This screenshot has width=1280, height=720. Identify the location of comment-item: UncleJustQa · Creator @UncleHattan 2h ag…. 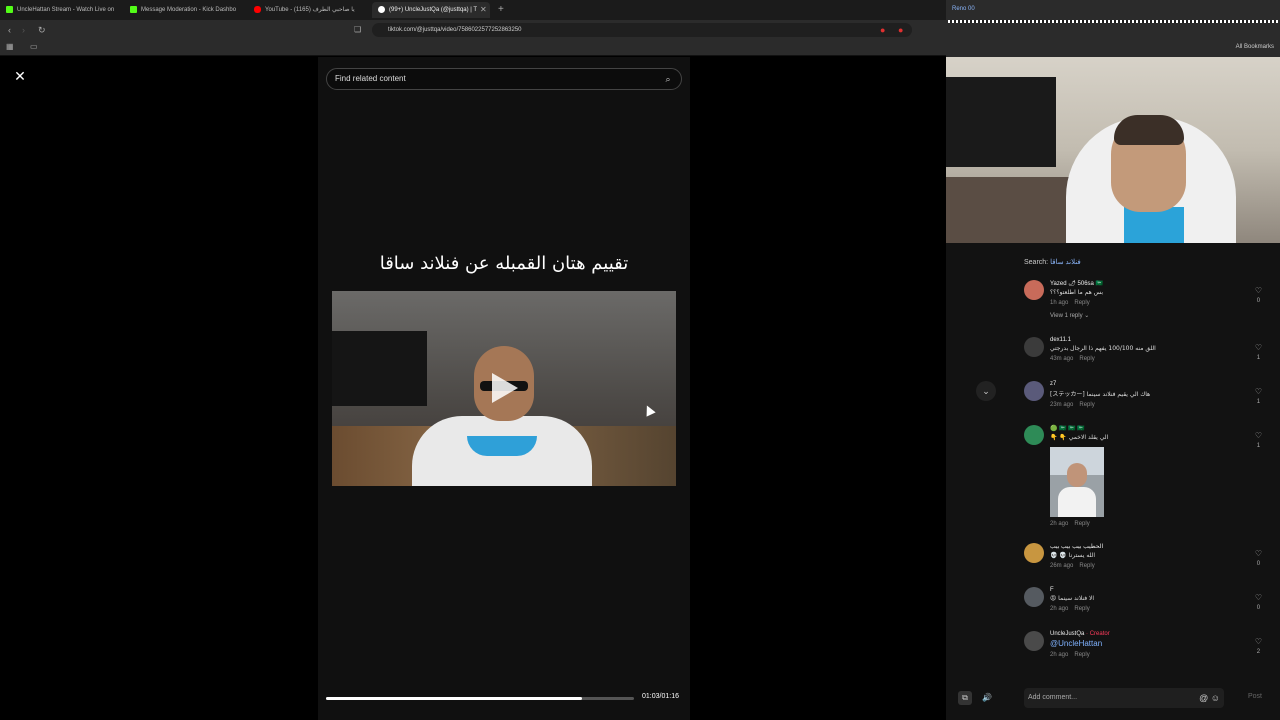
(1147, 649).